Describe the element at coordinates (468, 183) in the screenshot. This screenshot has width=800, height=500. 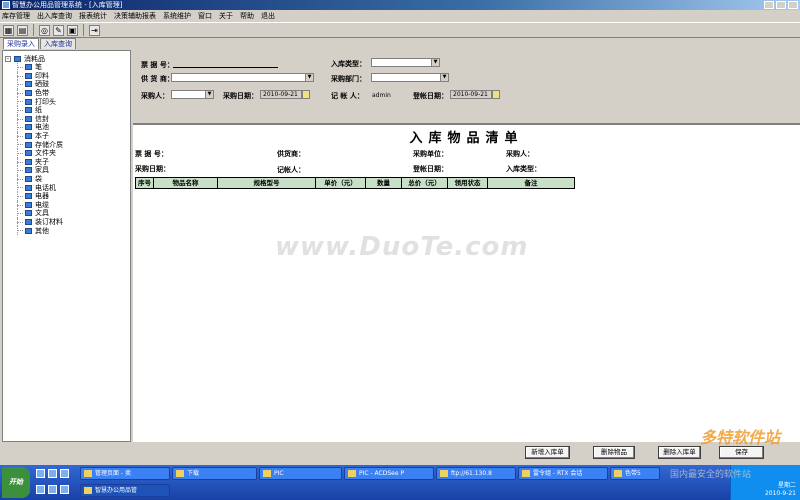
I see `column-header: 领用状态` at that location.